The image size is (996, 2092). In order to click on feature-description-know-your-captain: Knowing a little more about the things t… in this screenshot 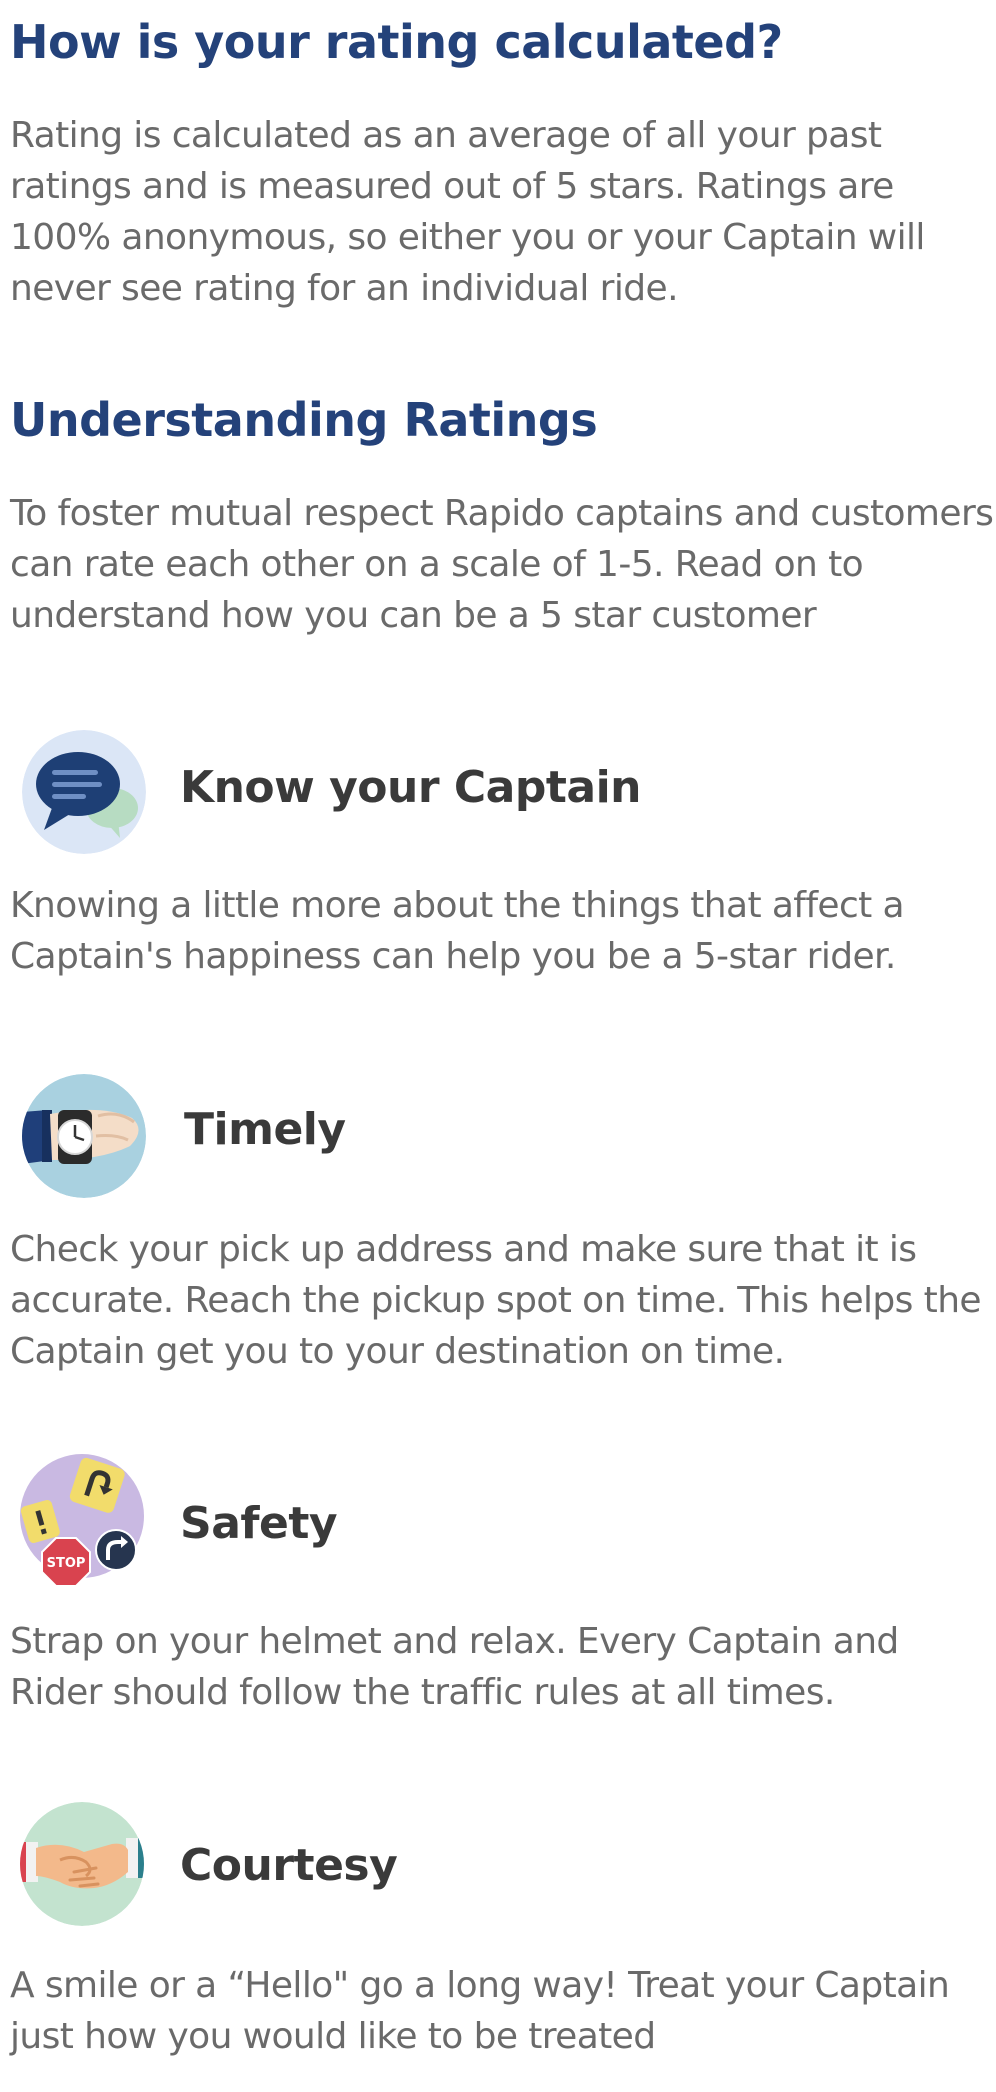, I will do `click(457, 931)`.